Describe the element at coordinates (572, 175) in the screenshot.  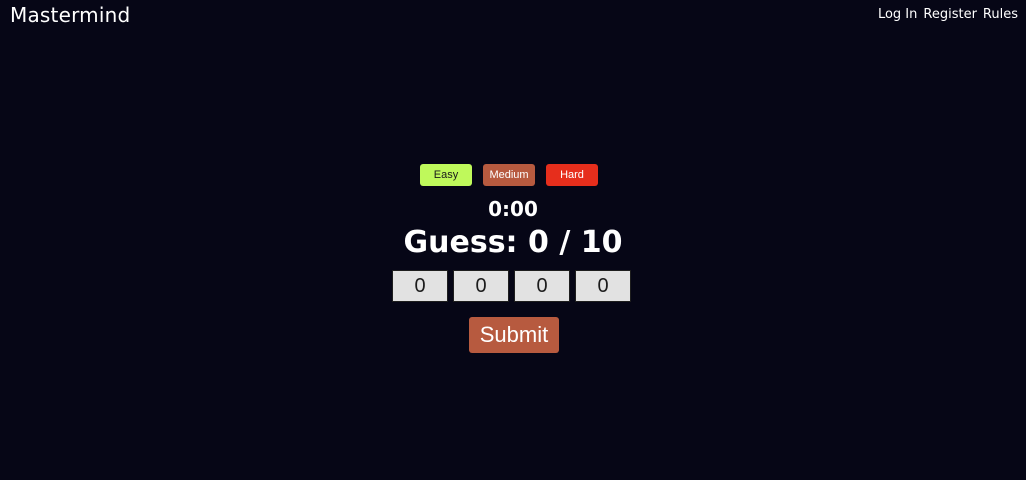
I see `hard-button: Hard` at that location.